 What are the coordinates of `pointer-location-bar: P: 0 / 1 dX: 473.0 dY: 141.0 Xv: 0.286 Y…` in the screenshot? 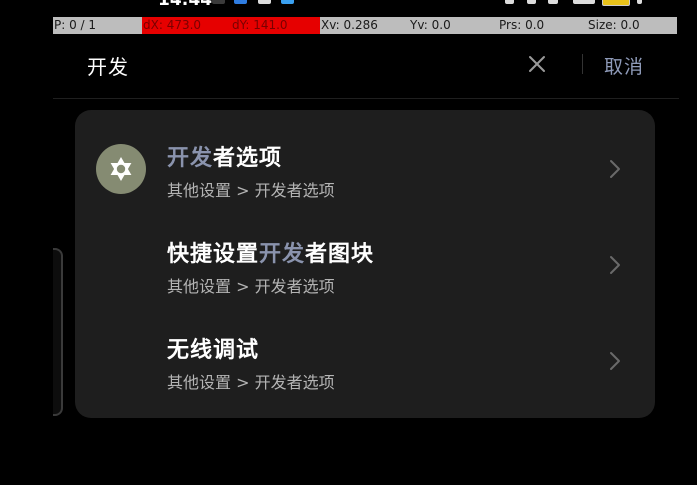 It's located at (365, 25).